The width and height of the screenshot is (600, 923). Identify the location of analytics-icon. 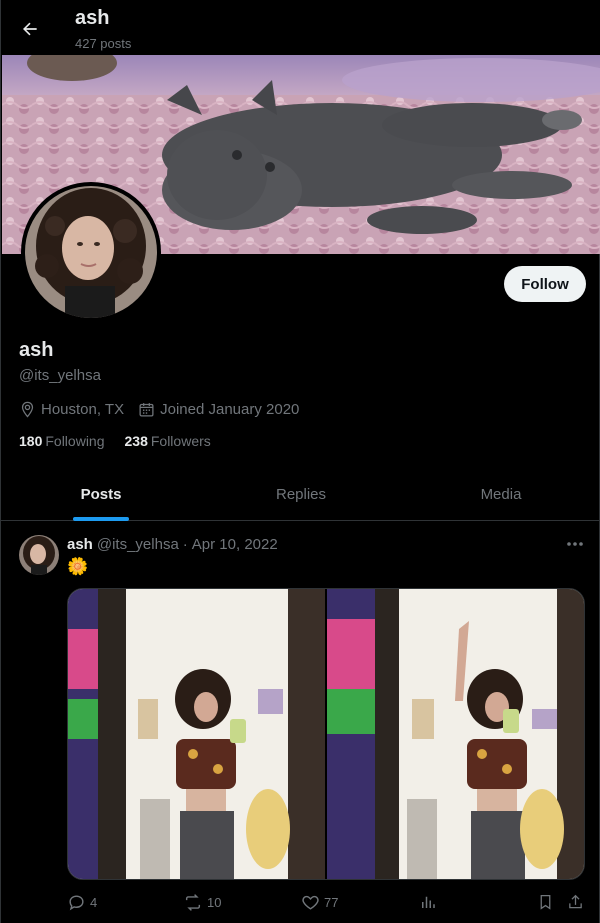
(428, 902).